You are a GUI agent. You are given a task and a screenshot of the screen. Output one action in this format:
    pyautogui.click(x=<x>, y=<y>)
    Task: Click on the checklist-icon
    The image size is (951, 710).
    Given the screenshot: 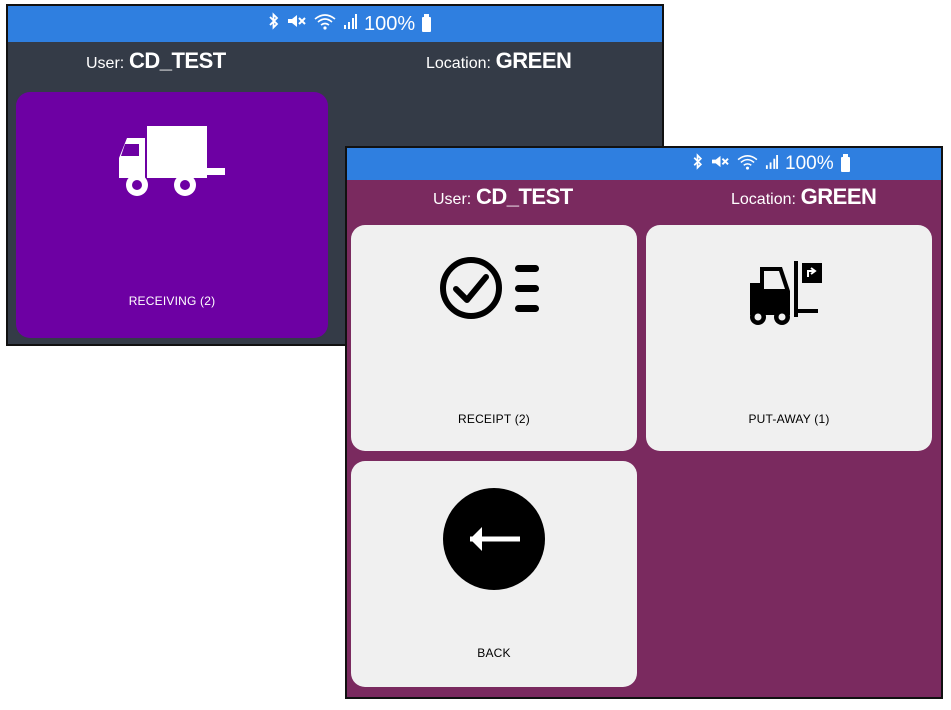 What is the action you would take?
    pyautogui.click(x=494, y=290)
    